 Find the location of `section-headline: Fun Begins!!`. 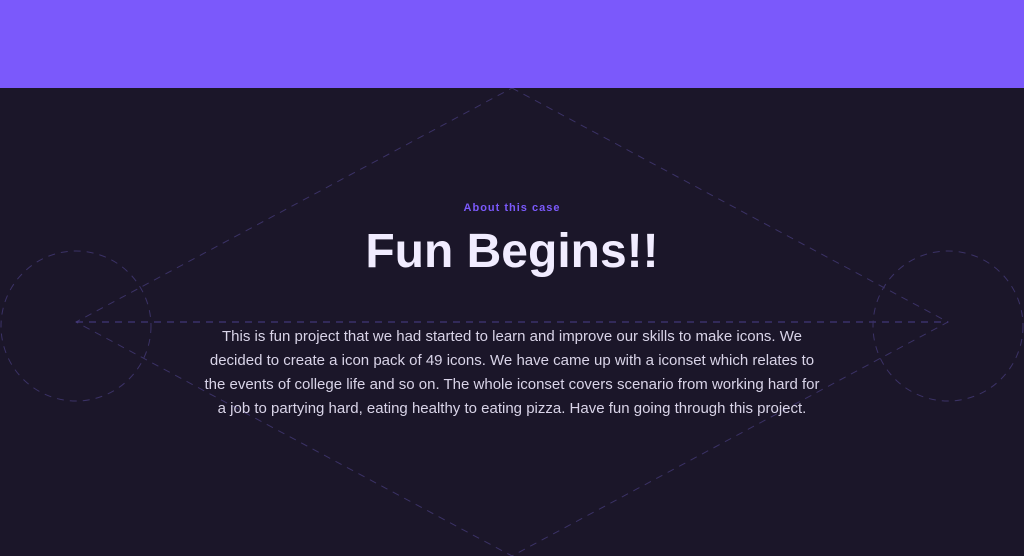

section-headline: Fun Begins!! is located at coordinates (512, 251).